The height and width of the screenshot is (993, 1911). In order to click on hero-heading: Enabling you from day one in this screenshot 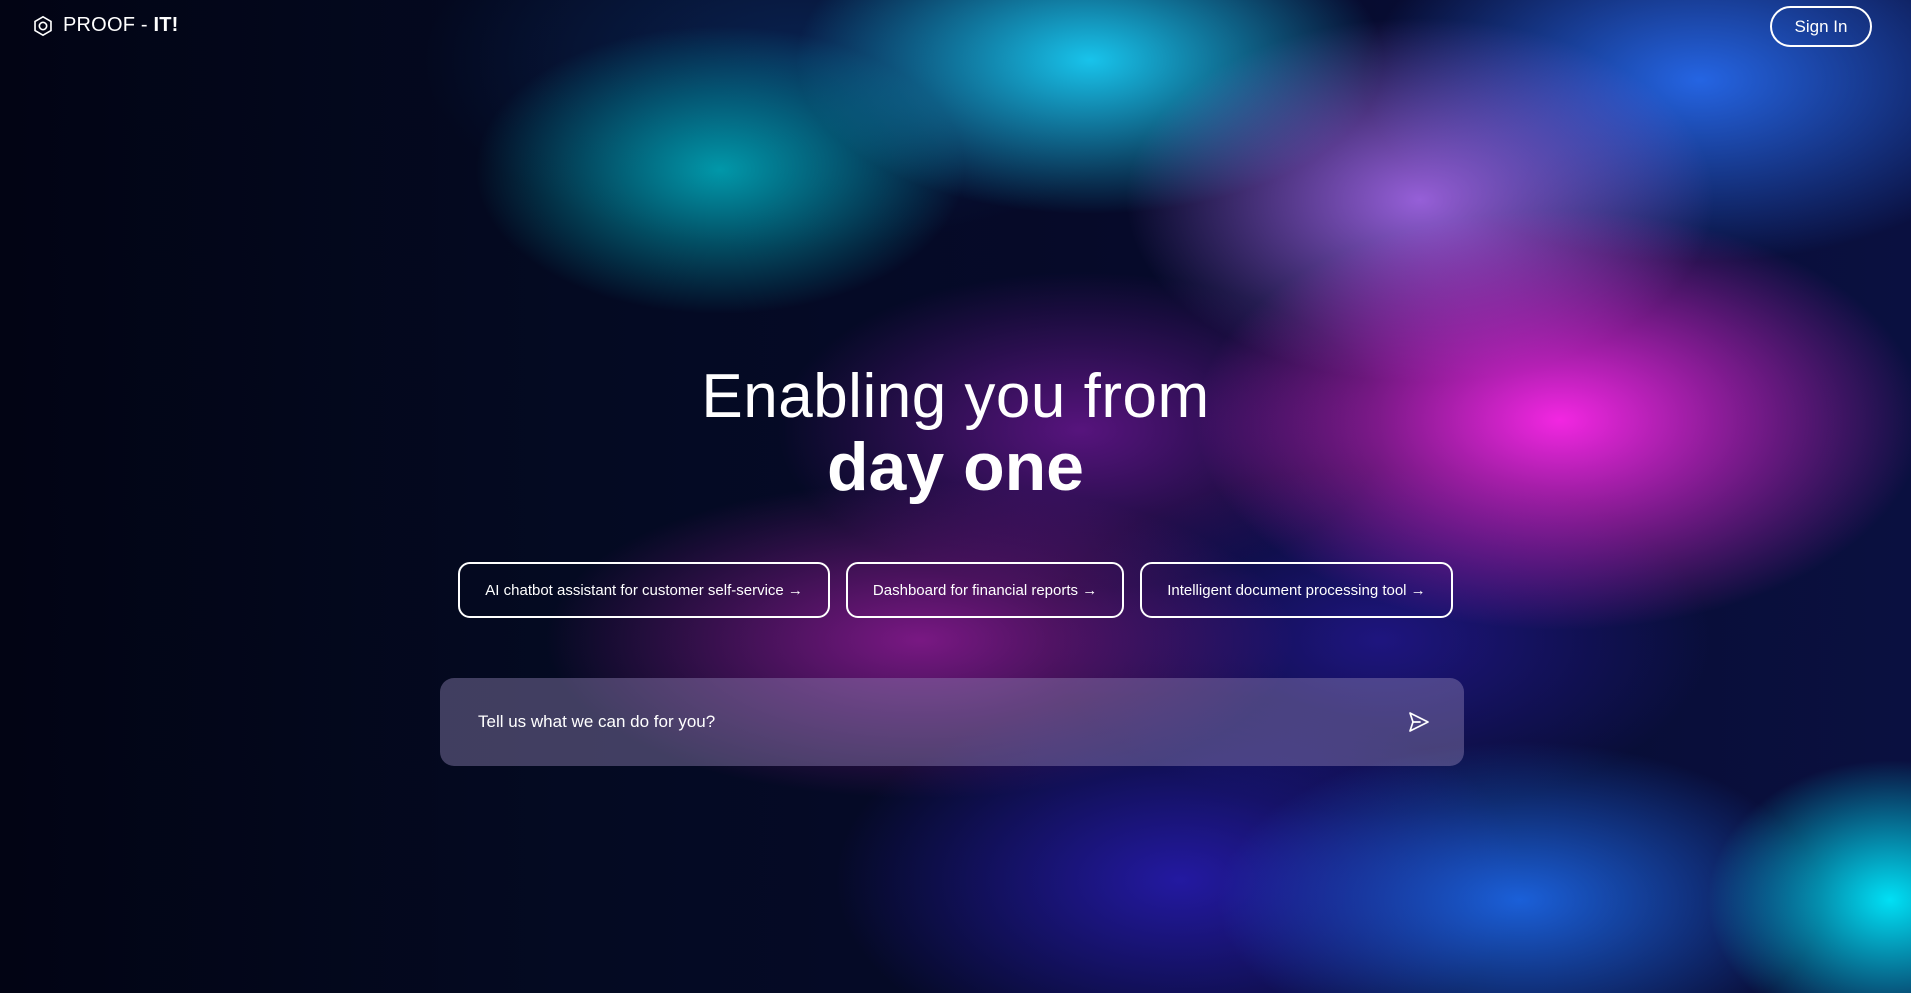, I will do `click(955, 432)`.